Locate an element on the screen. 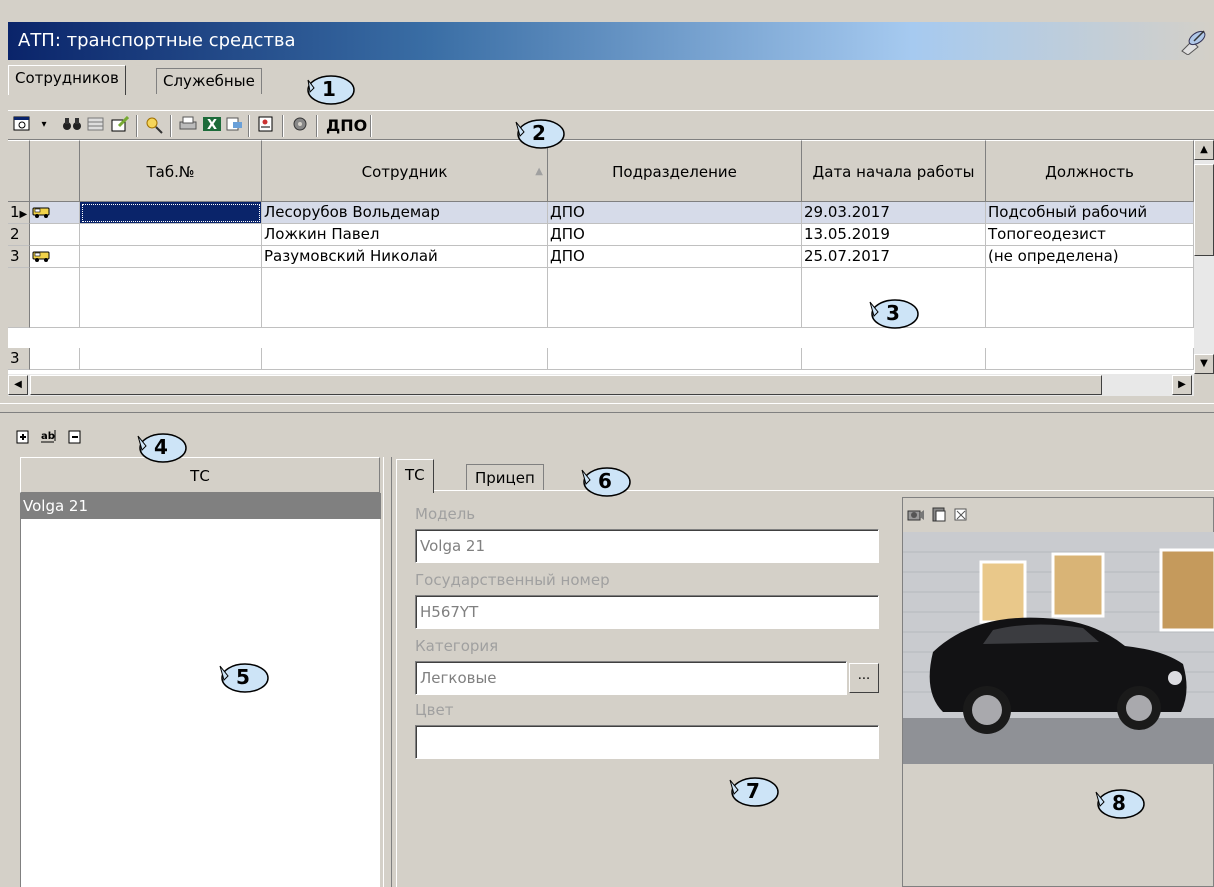  tab-service-label: Служебные is located at coordinates (209, 81).